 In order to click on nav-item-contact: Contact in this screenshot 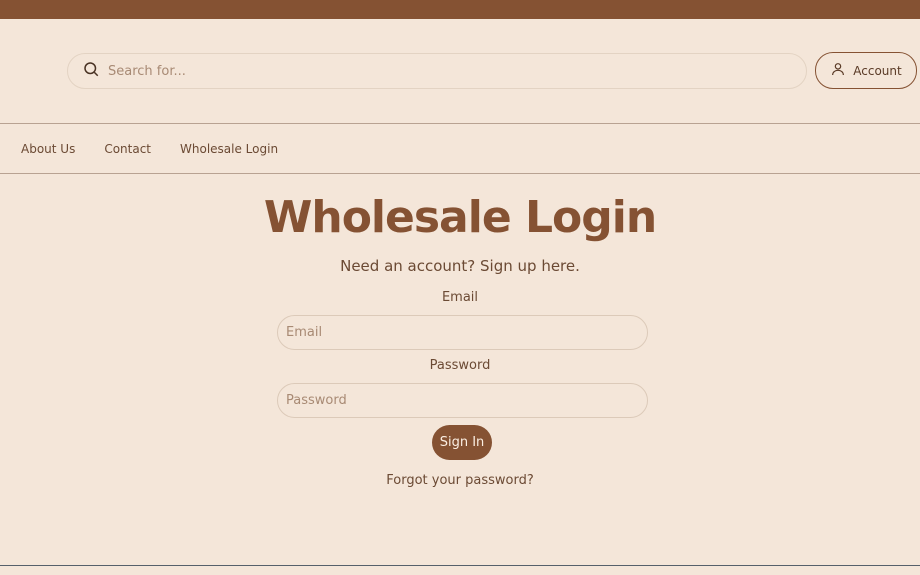, I will do `click(127, 149)`.